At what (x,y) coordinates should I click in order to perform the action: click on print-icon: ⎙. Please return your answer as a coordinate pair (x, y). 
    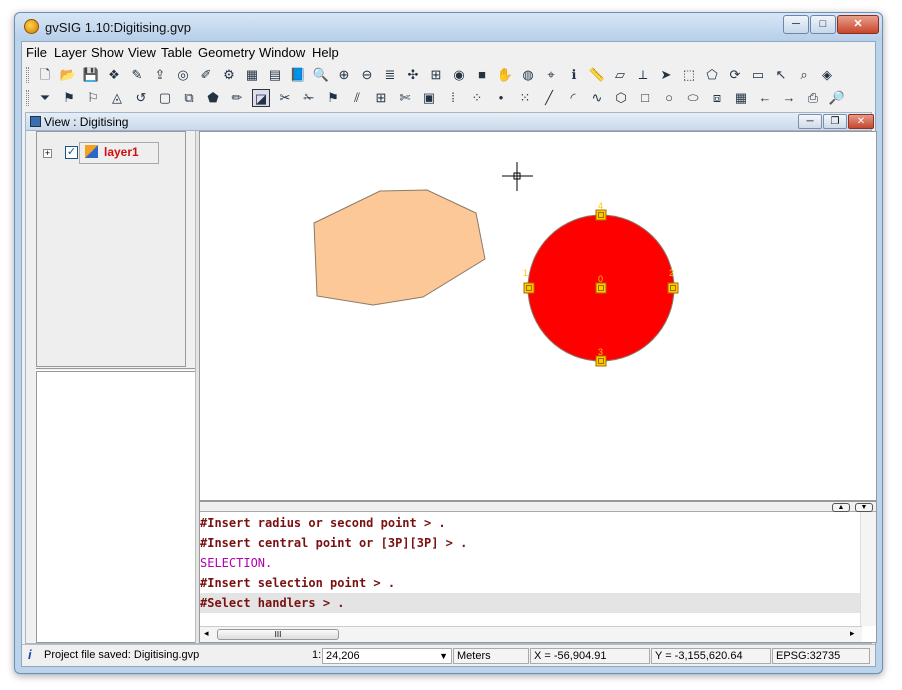
    Looking at the image, I should click on (813, 98).